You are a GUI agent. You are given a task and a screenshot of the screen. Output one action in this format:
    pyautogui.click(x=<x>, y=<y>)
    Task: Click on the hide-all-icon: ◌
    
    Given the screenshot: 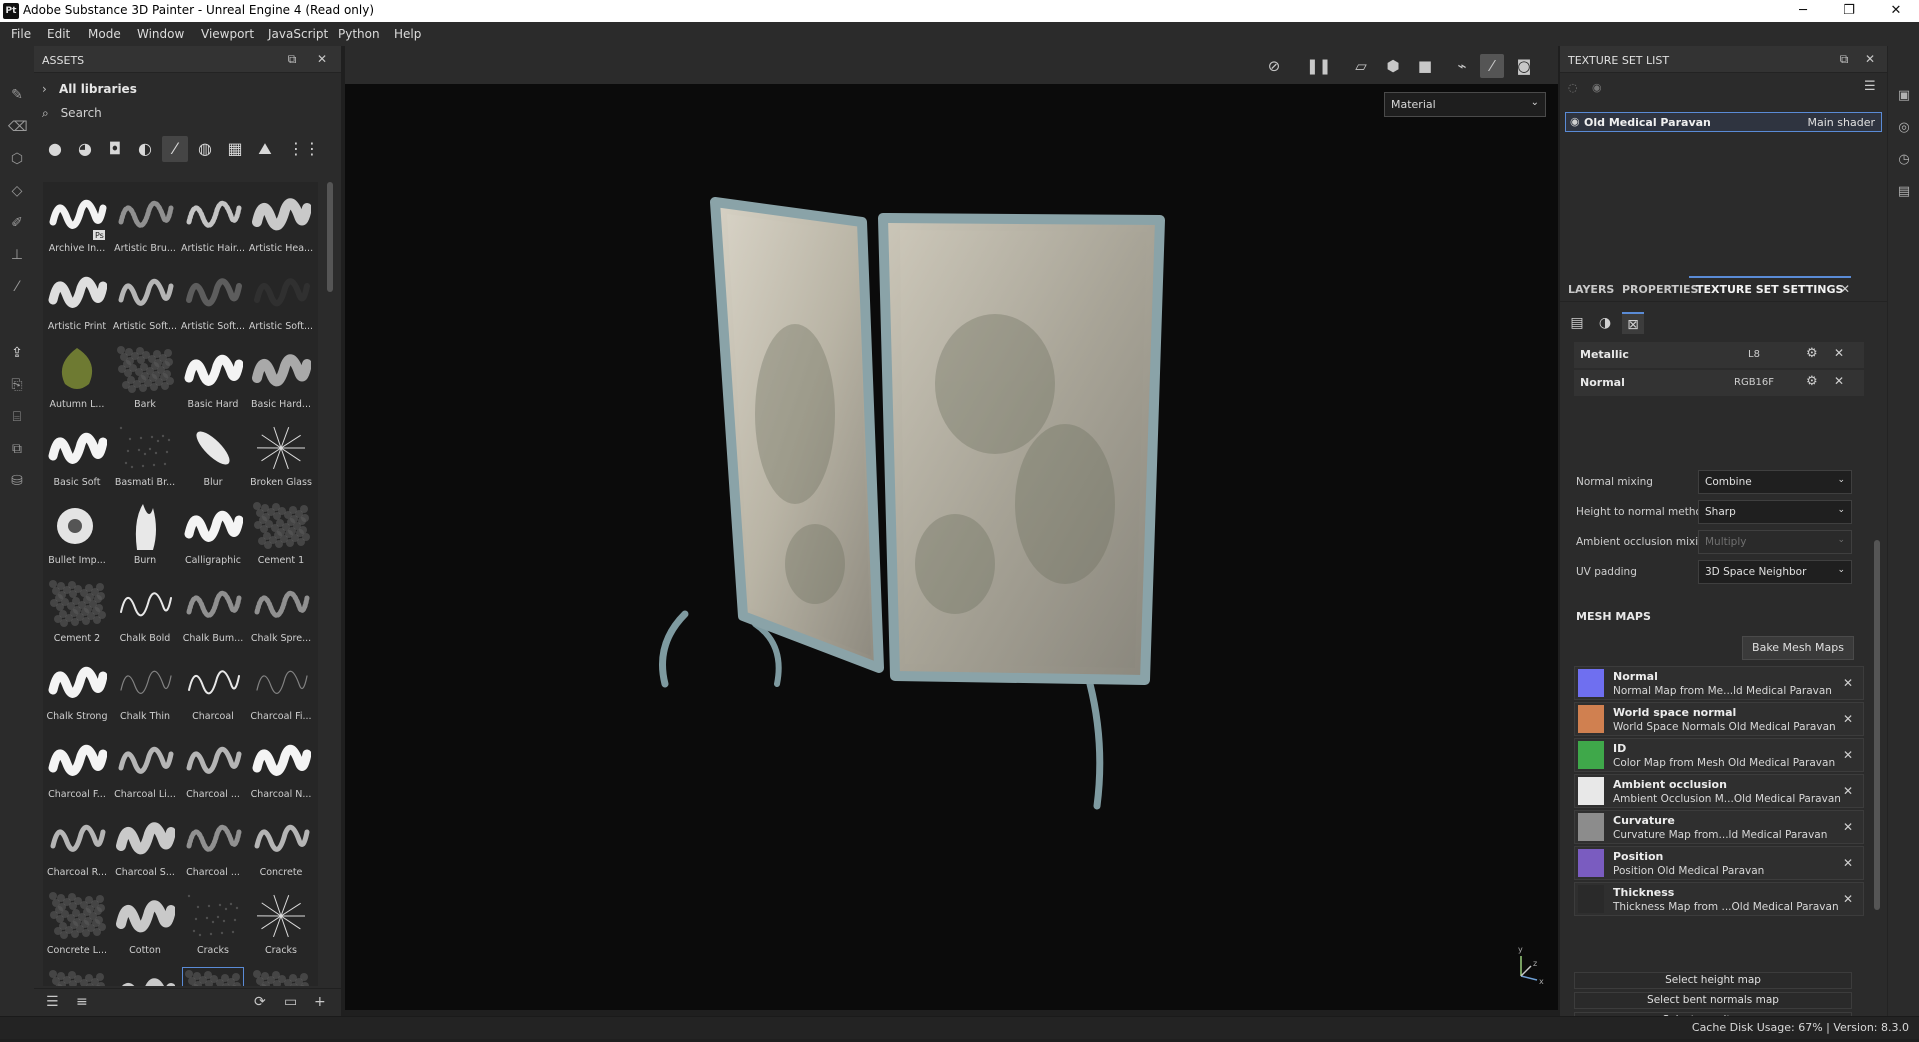 What is the action you would take?
    pyautogui.click(x=1573, y=87)
    